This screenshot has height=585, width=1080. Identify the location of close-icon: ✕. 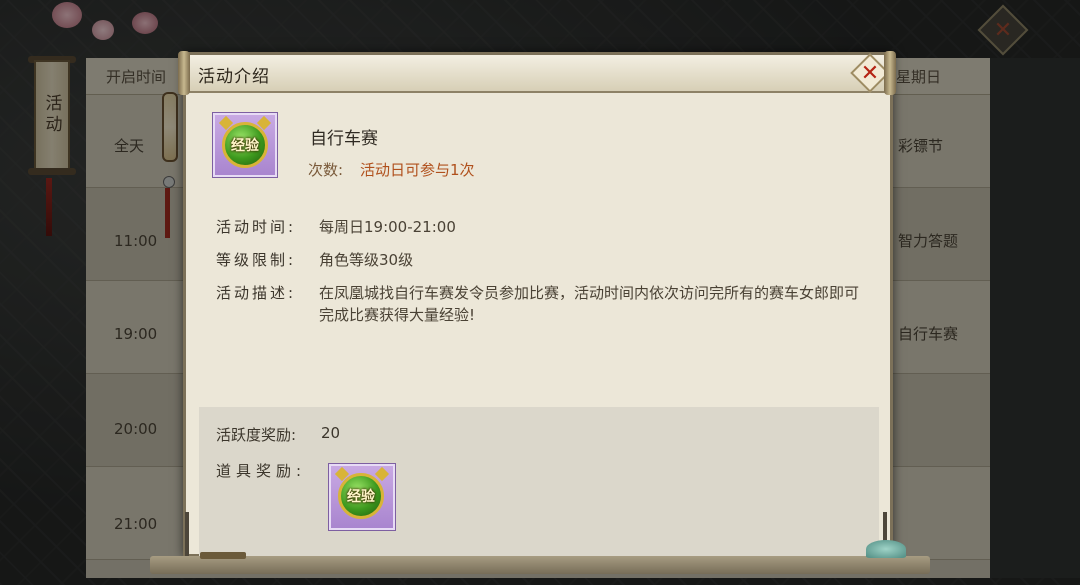
(870, 73).